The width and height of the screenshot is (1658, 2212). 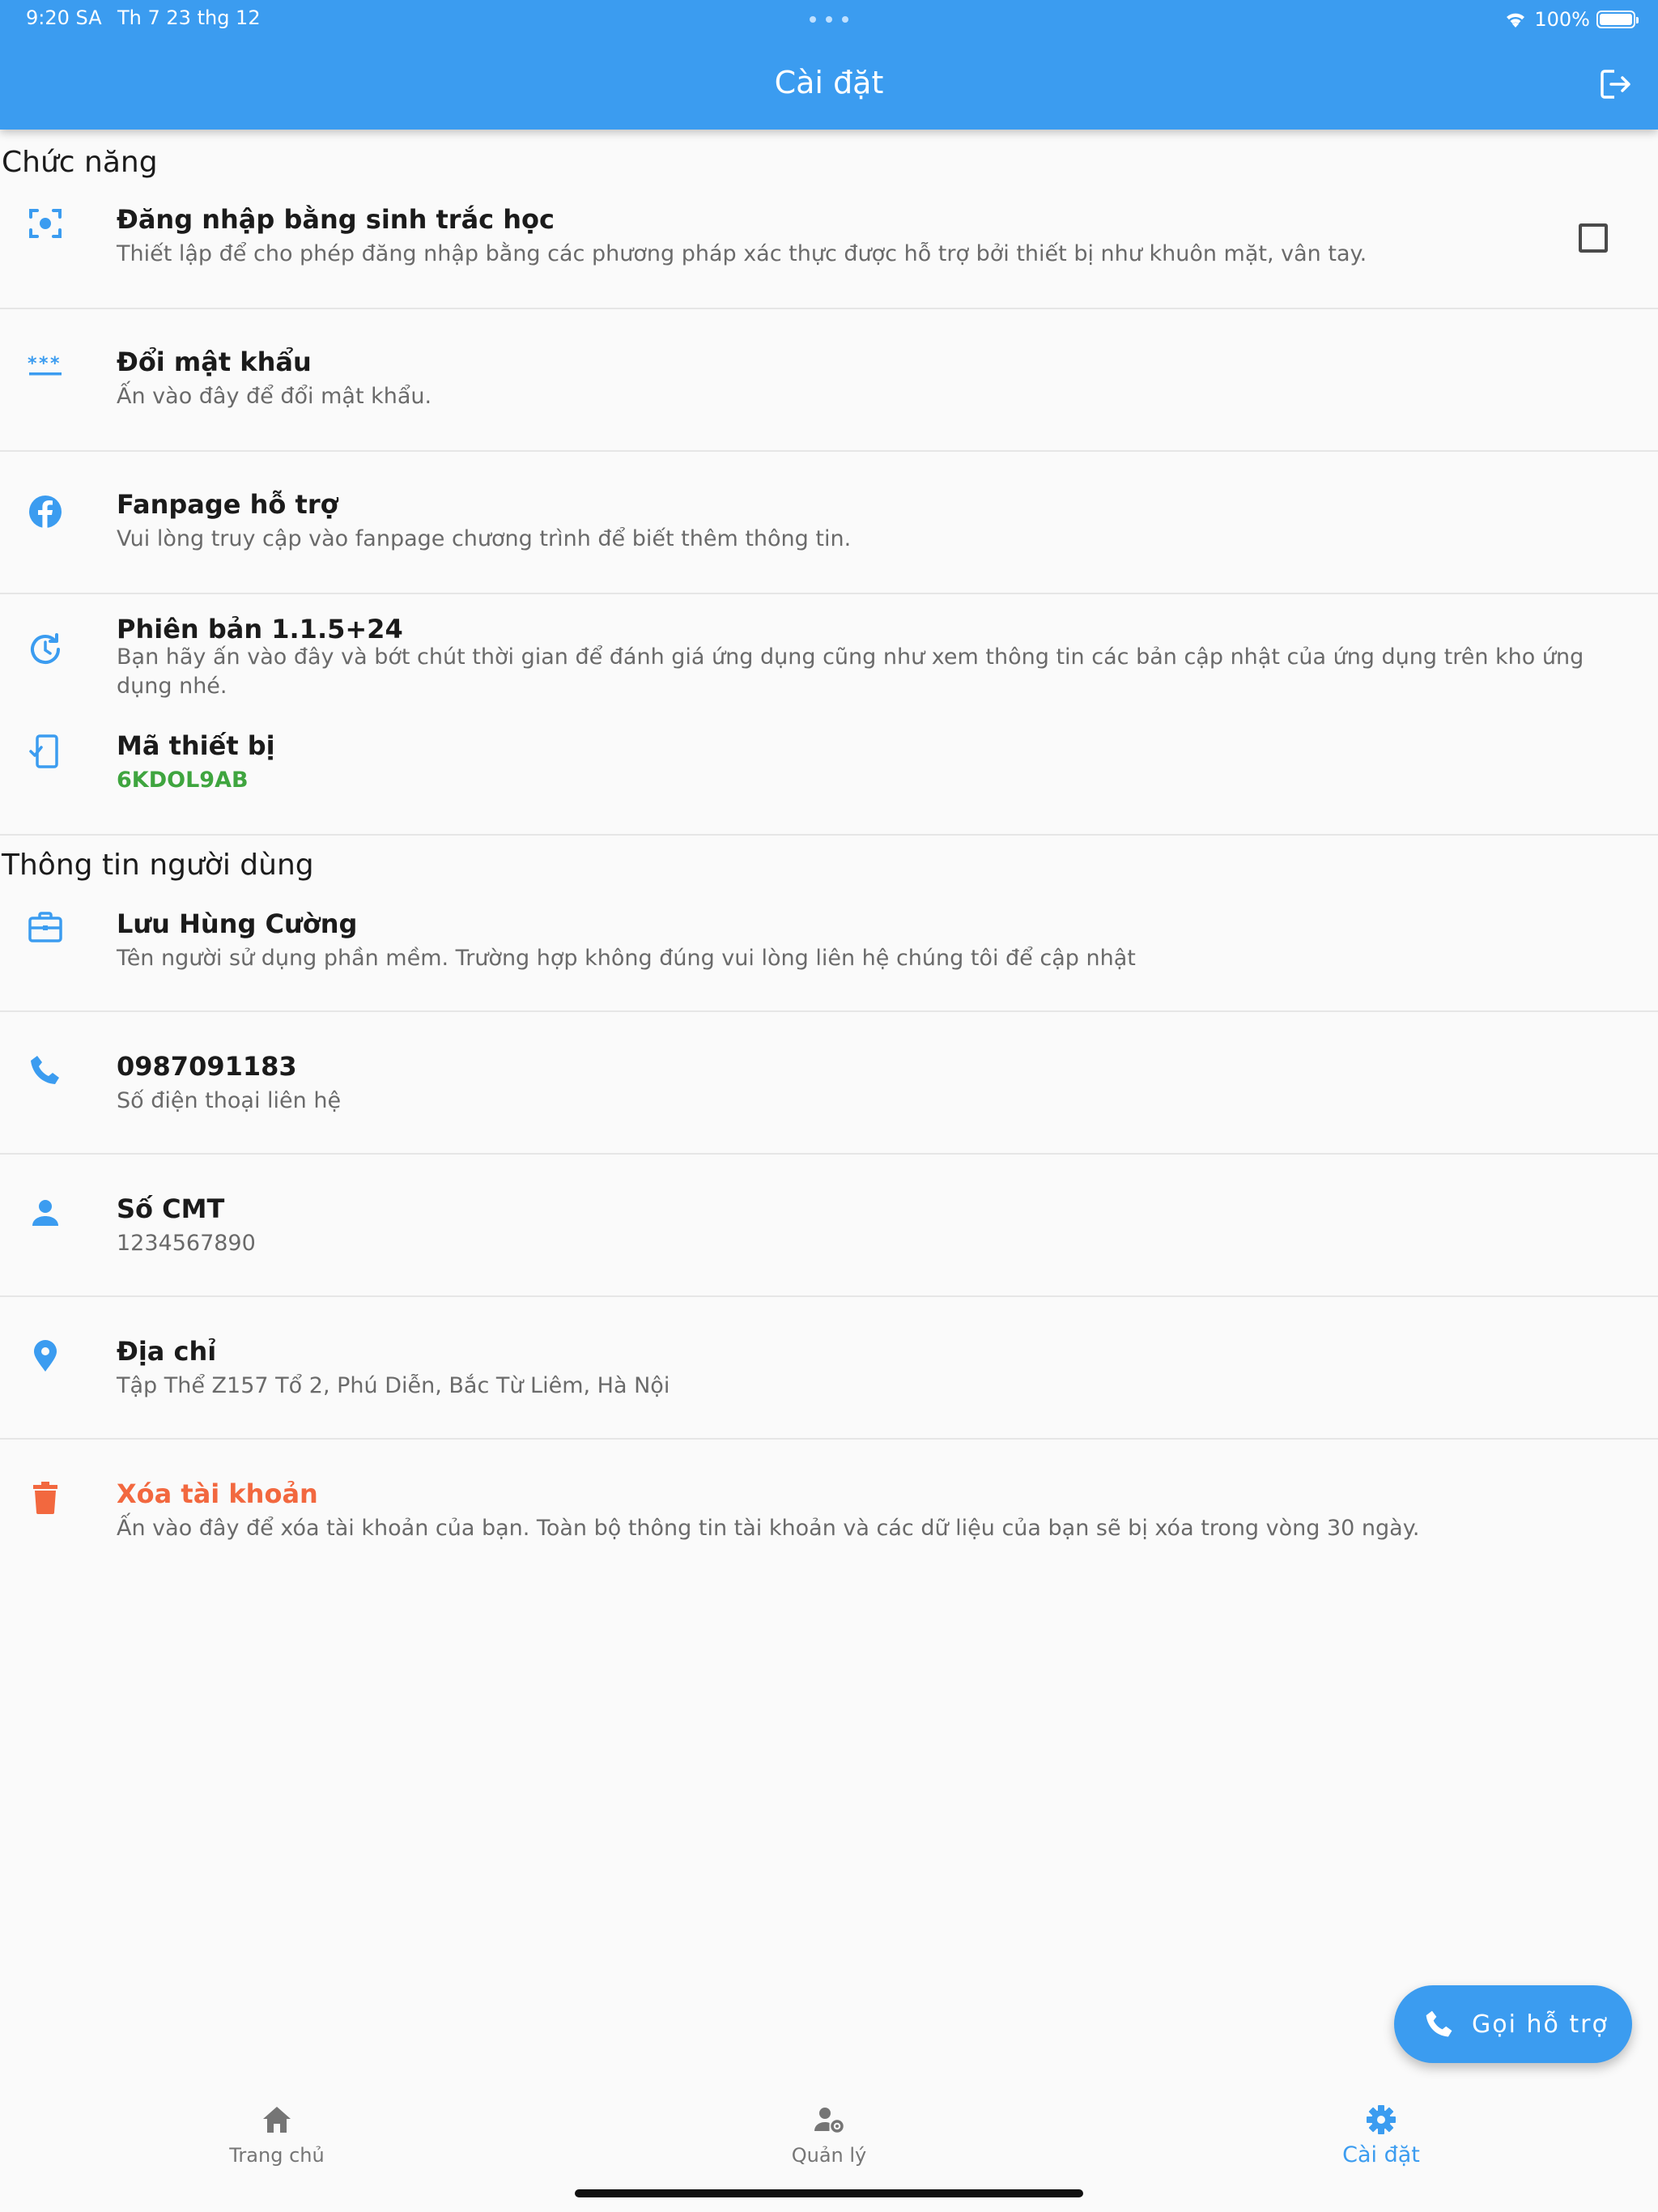 I want to click on nav-settings: Cài đặt, so click(x=1381, y=2132).